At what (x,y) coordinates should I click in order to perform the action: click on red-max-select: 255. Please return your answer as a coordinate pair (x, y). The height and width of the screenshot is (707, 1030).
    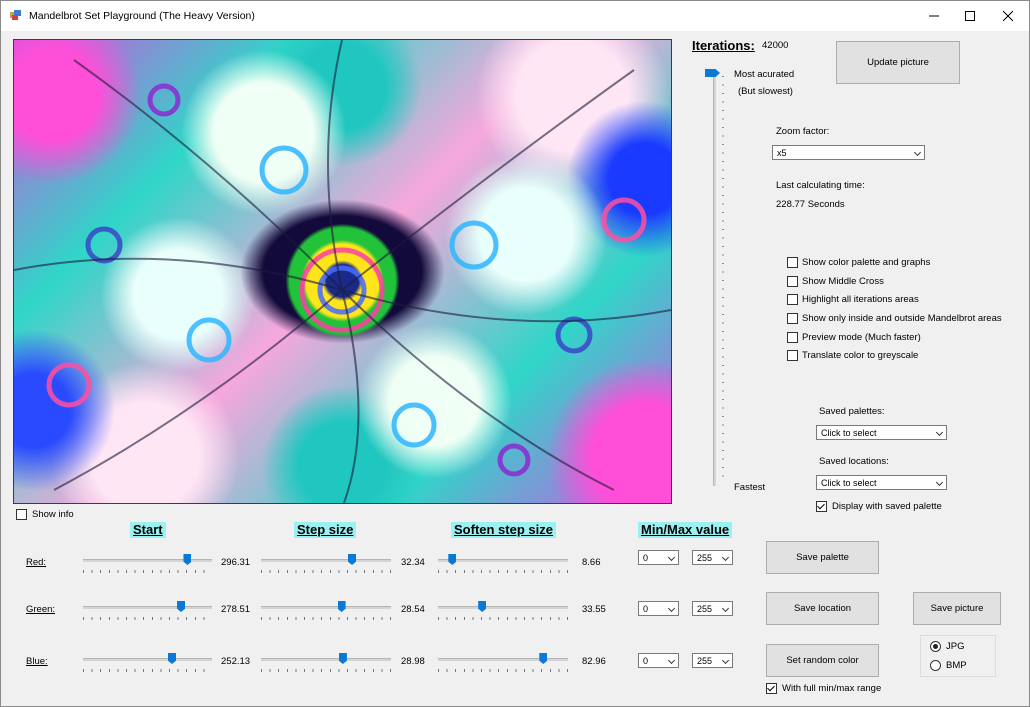
    Looking at the image, I should click on (712, 557).